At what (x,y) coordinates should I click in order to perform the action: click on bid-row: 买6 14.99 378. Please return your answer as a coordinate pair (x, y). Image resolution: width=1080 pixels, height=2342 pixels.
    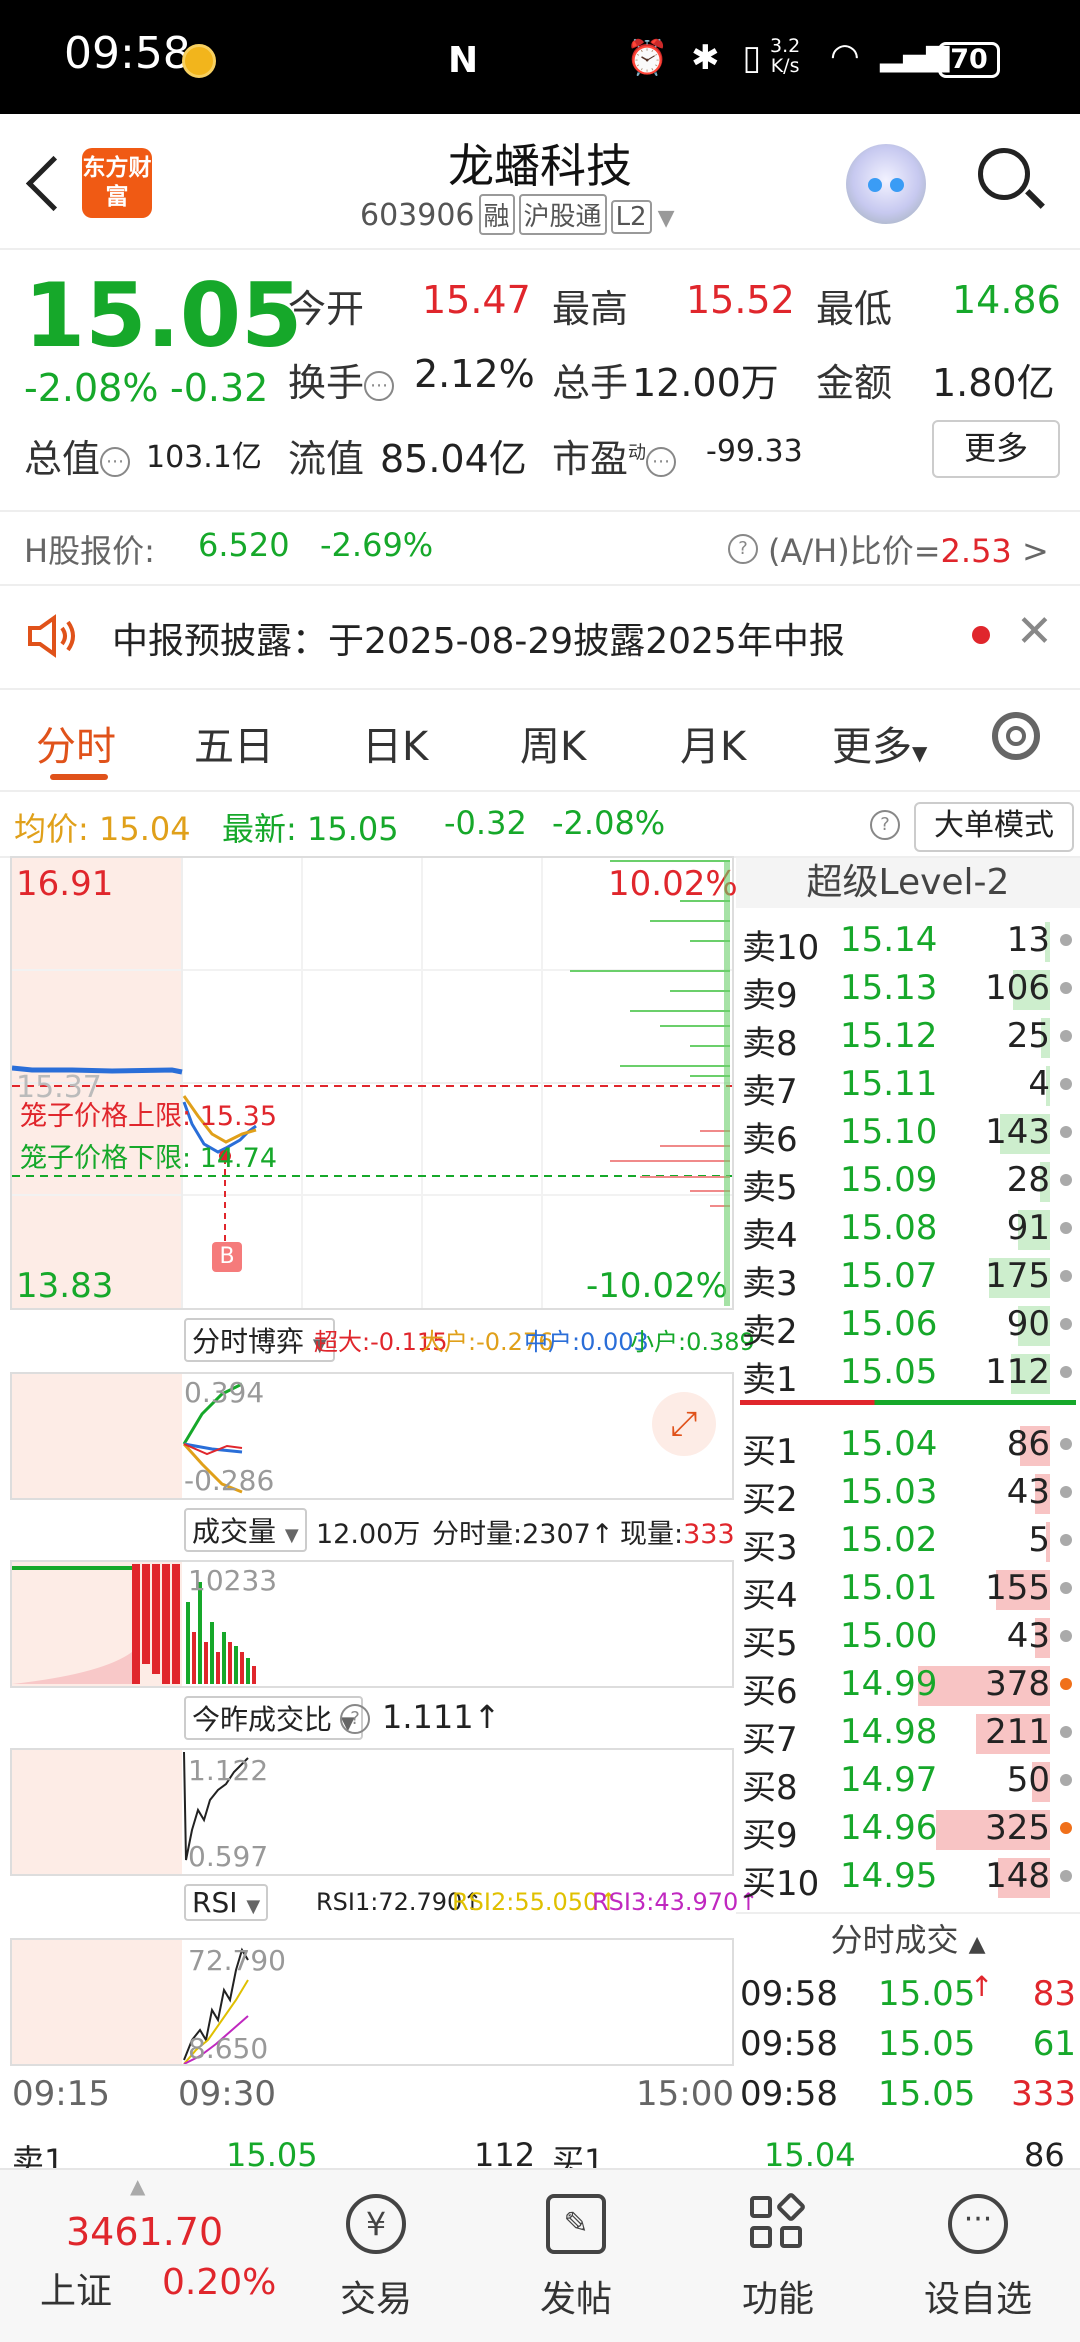
    Looking at the image, I should click on (908, 1686).